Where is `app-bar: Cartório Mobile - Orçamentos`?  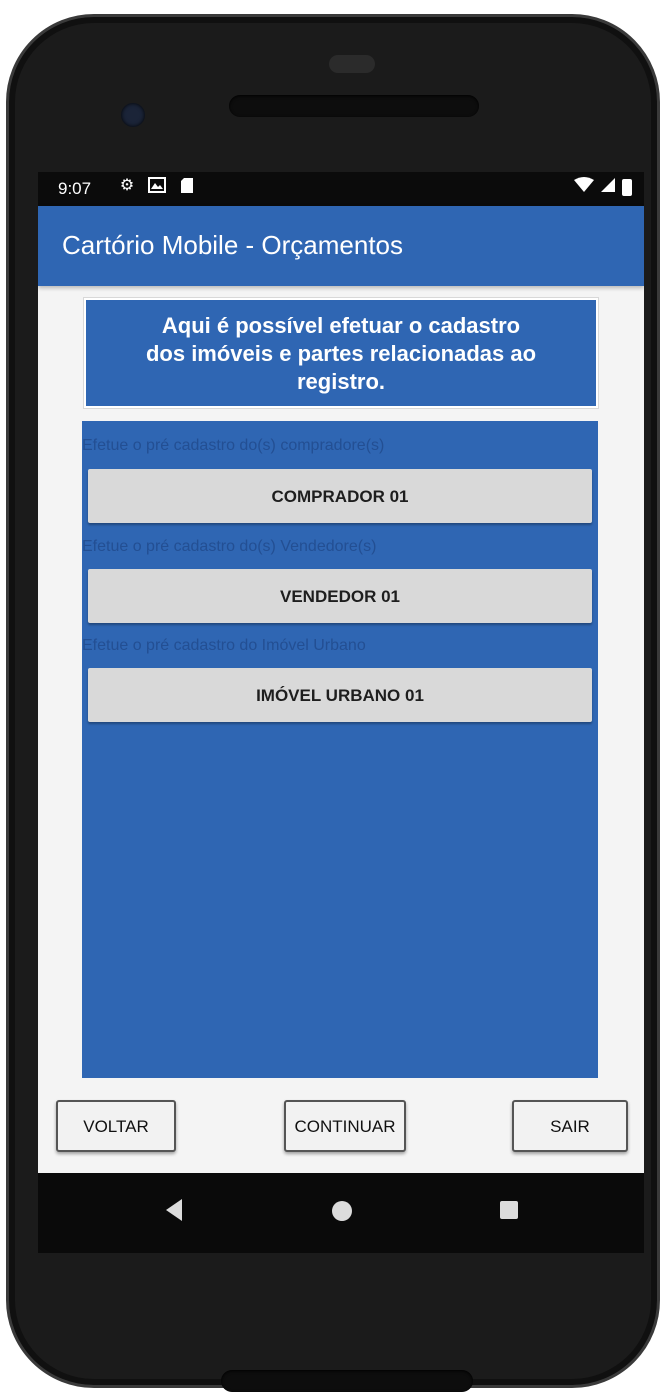
app-bar: Cartório Mobile - Orçamentos is located at coordinates (341, 246).